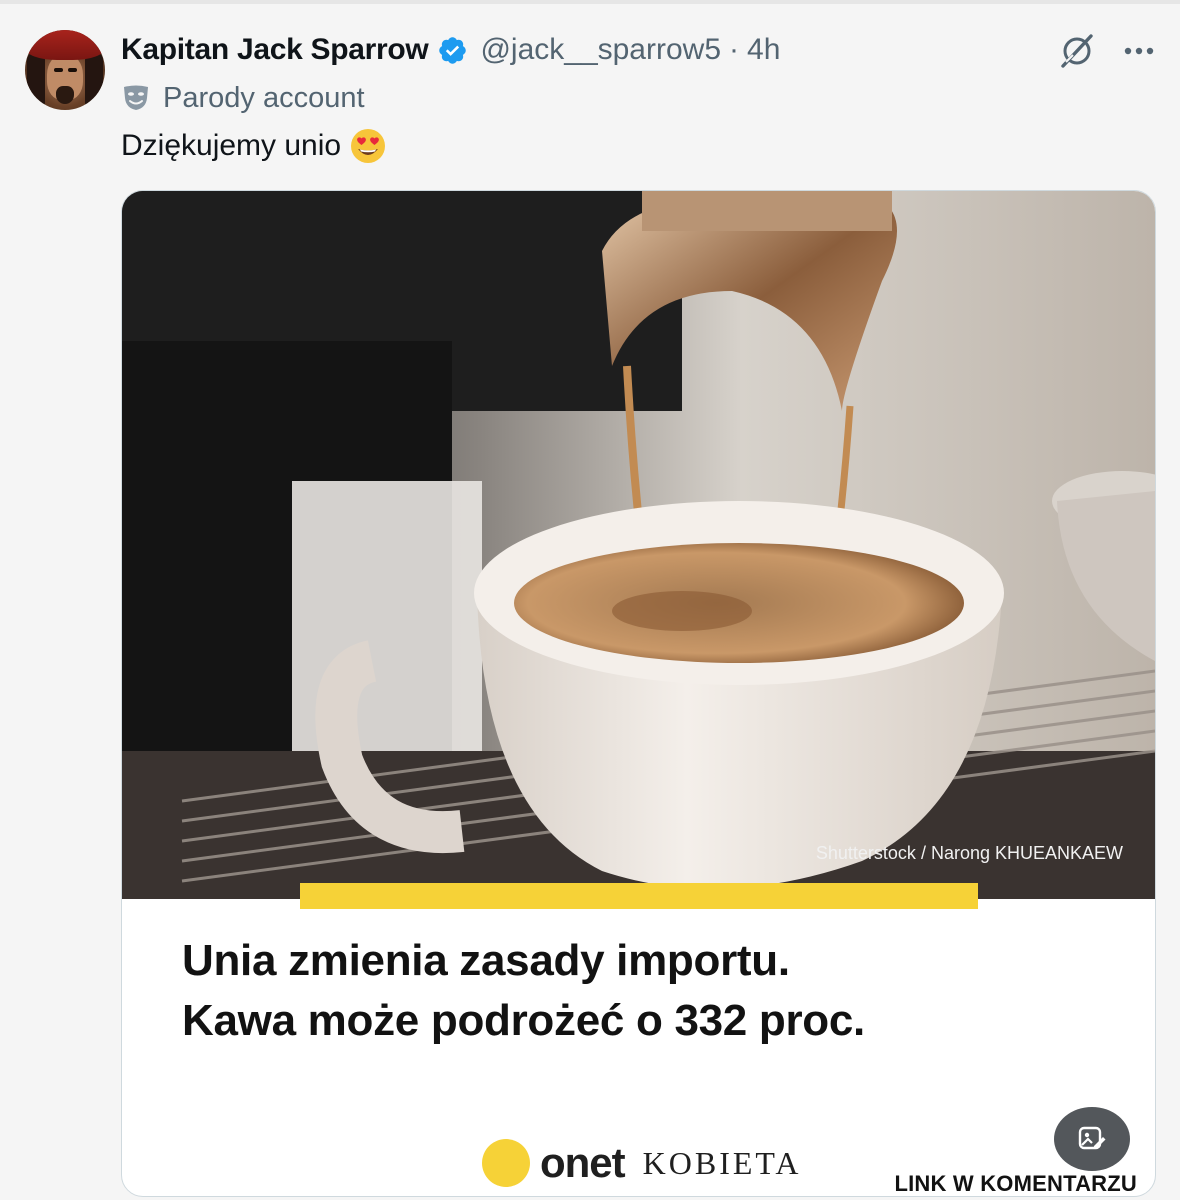 Image resolution: width=1180 pixels, height=1200 pixels. Describe the element at coordinates (506, 1163) in the screenshot. I see `onet-logo-dot-icon` at that location.